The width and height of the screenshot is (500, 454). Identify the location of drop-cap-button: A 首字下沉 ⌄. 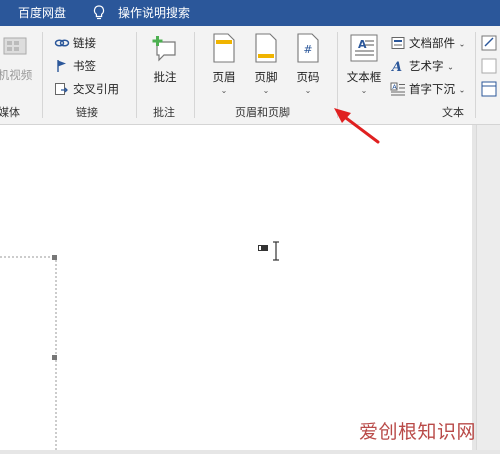
(427, 90).